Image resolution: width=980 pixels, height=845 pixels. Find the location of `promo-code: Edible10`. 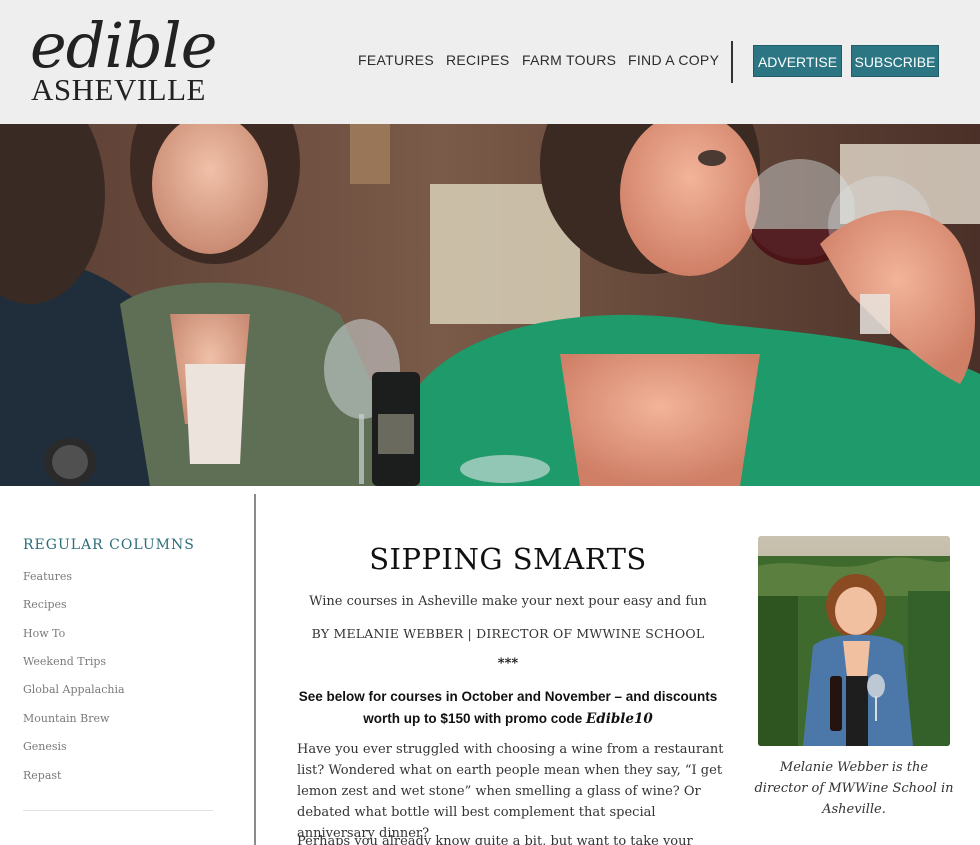

promo-code: Edible10 is located at coordinates (619, 719).